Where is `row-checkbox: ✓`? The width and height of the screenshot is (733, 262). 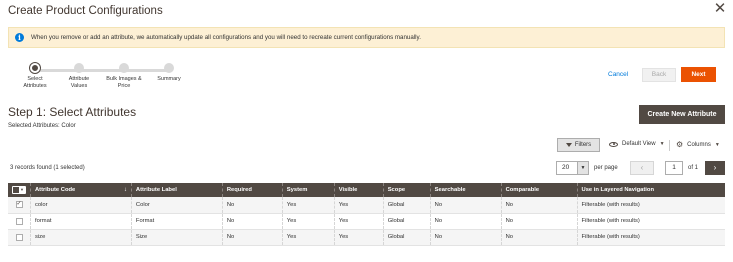
row-checkbox: ✓ is located at coordinates (19, 205).